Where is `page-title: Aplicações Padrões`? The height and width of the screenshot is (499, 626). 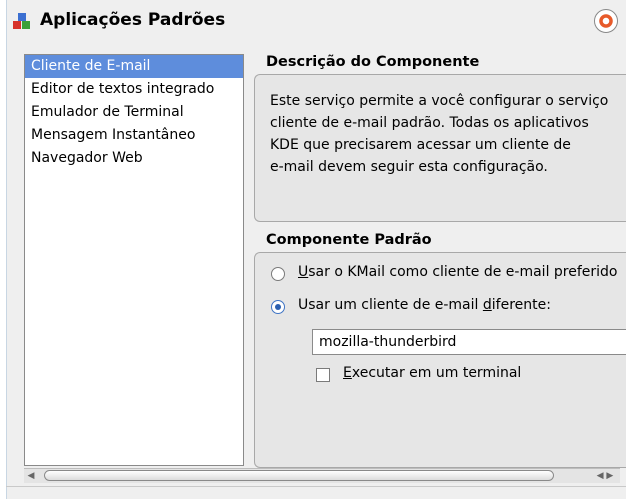 page-title: Aplicações Padrões is located at coordinates (133, 20).